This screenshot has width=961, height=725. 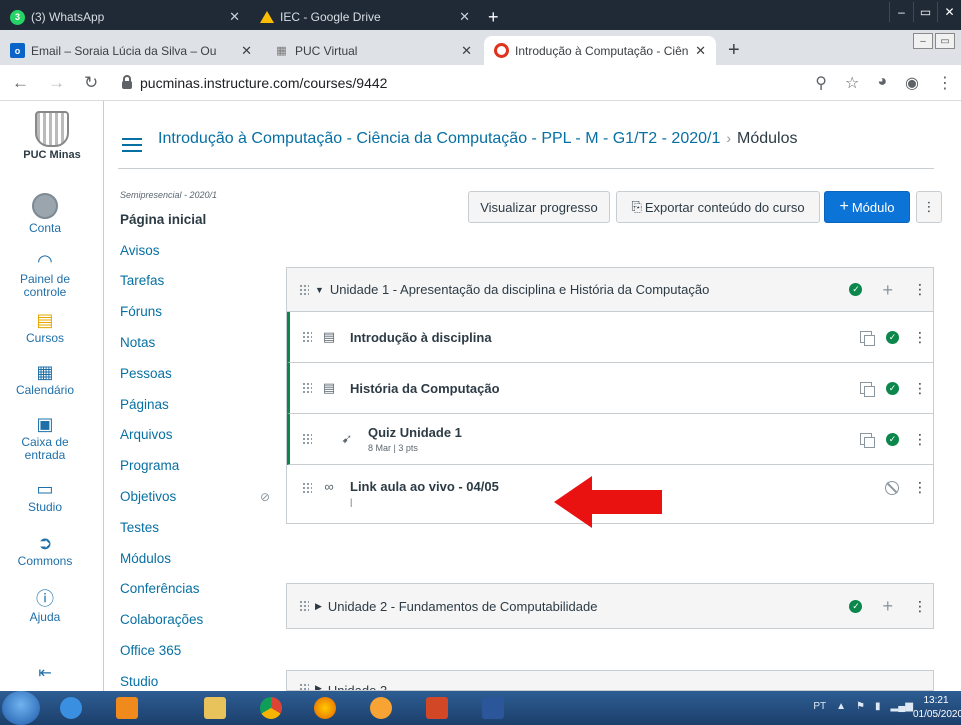 What do you see at coordinates (425, 388) in the screenshot?
I see `item-title: História da Computação` at bounding box center [425, 388].